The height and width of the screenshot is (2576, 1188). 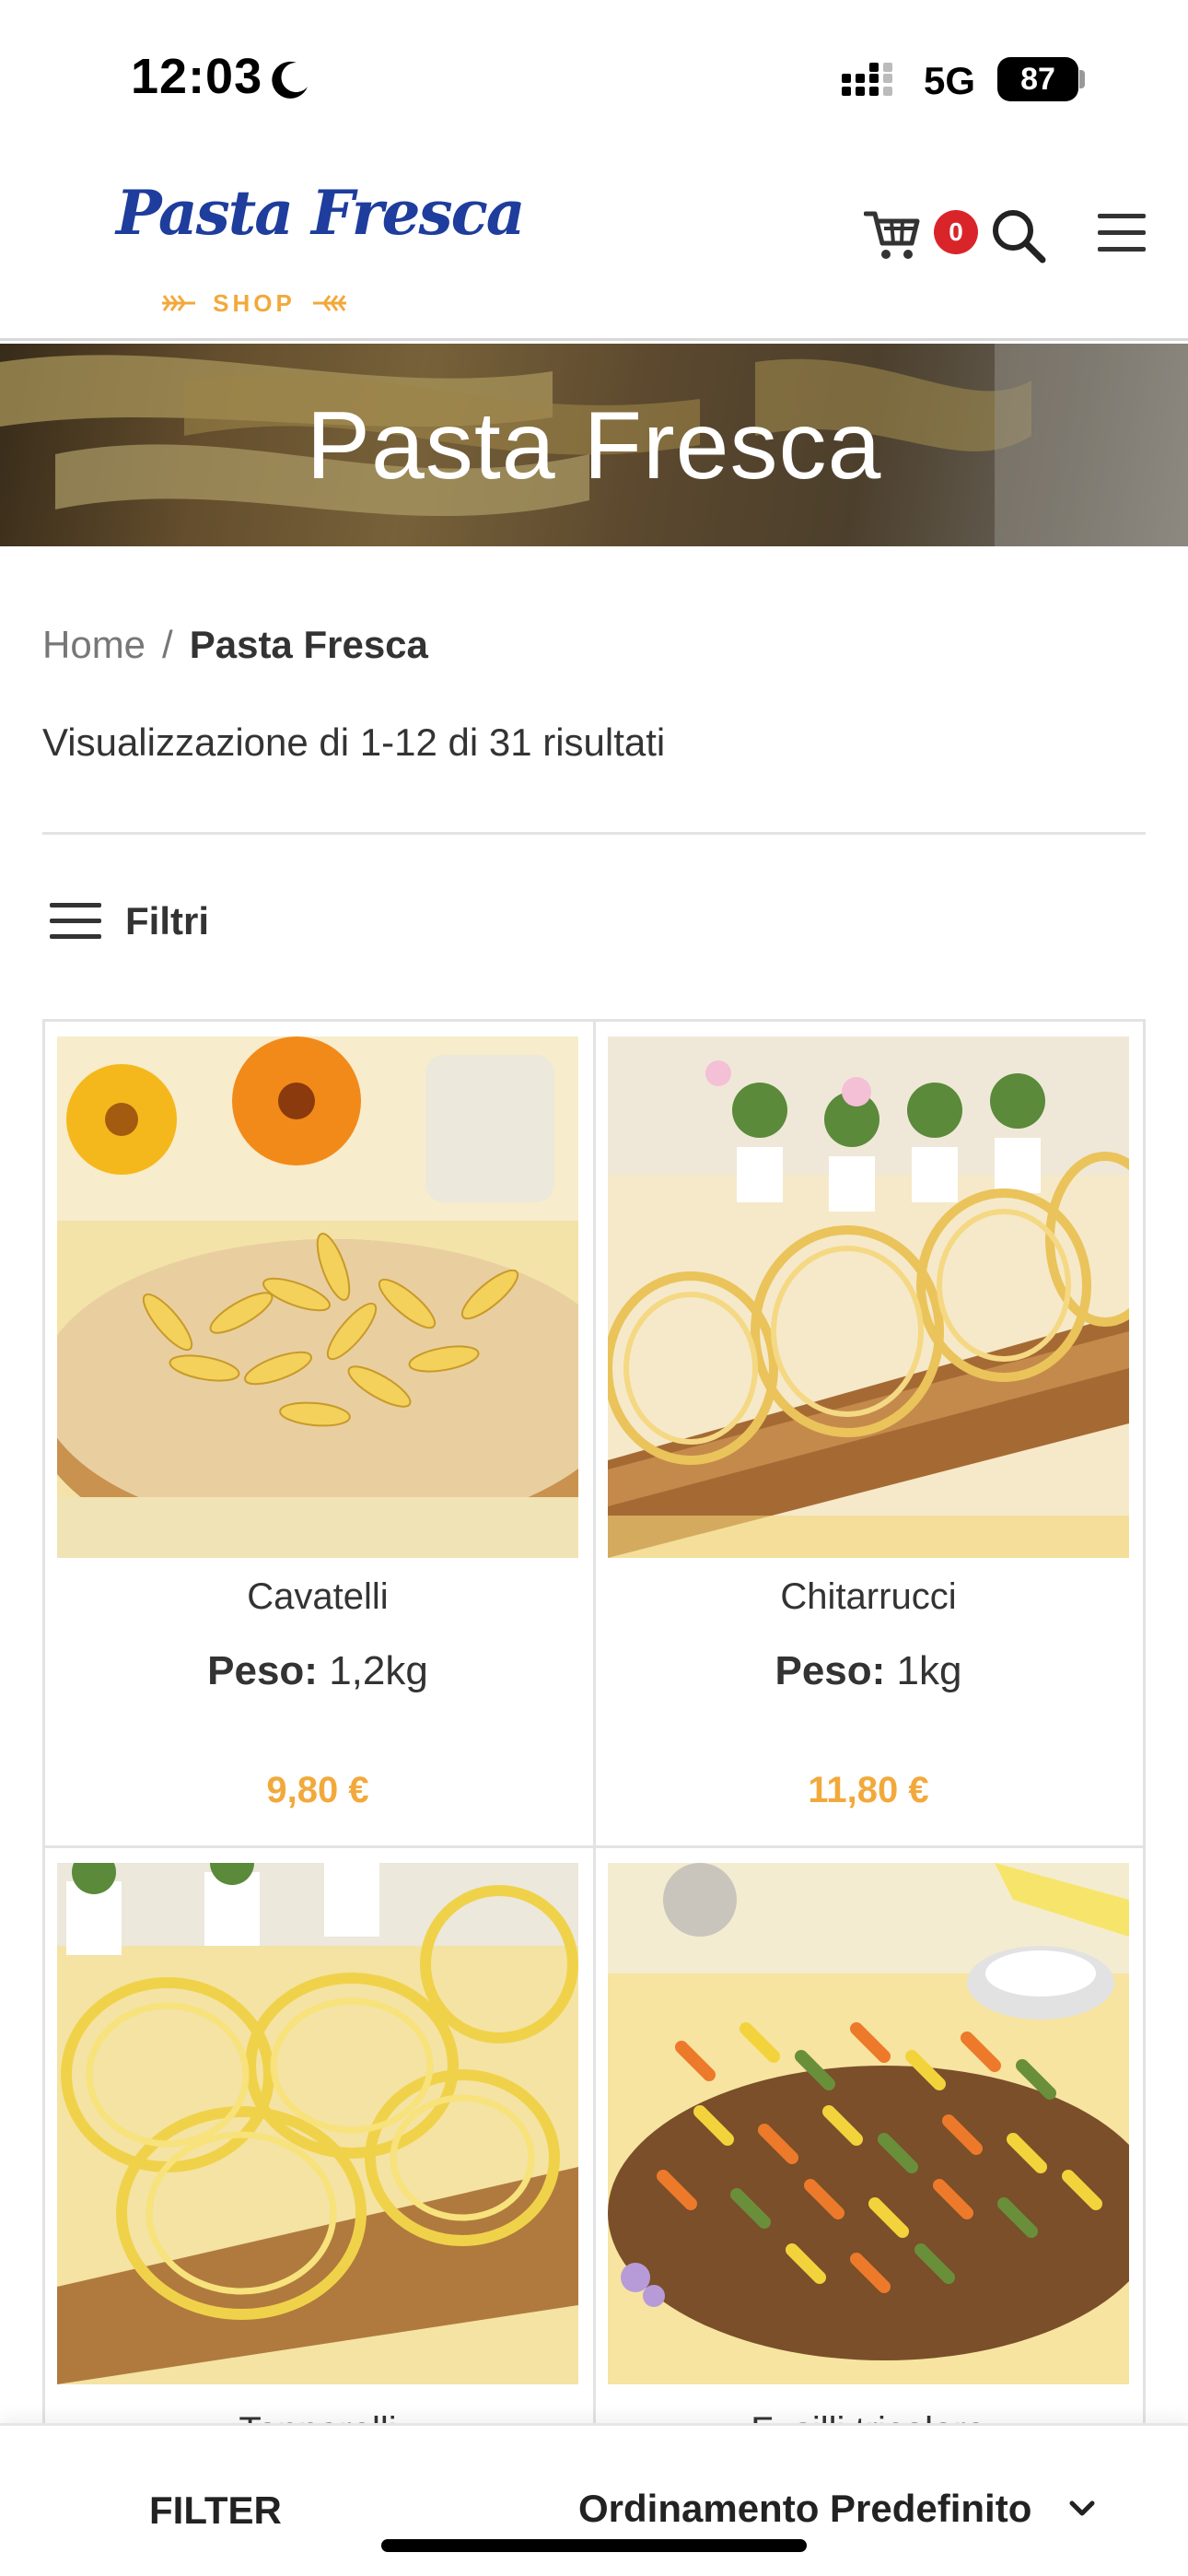 I want to click on product-price: 11,80 €, so click(x=869, y=1790).